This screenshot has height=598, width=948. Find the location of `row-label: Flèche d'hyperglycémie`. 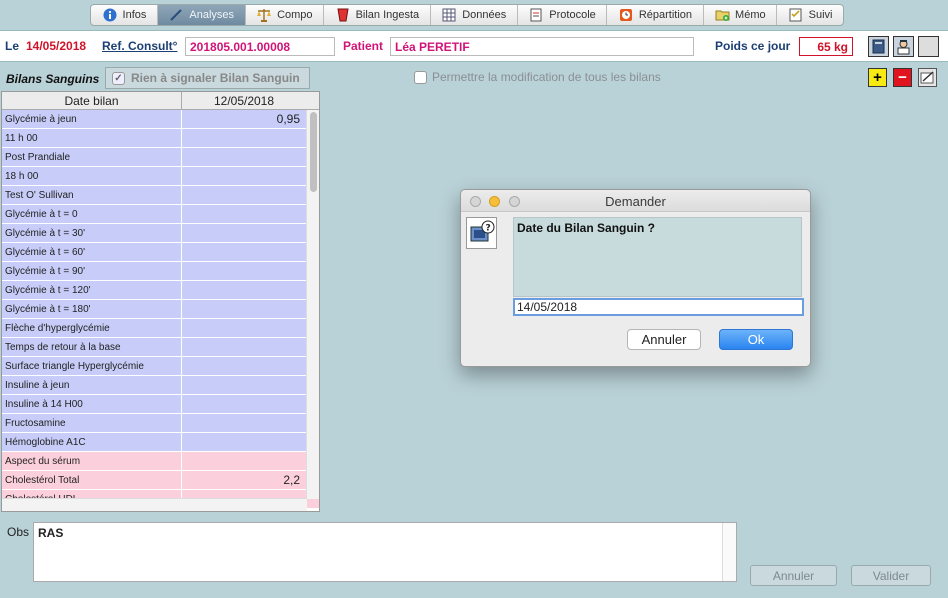

row-label: Flèche d'hyperglycémie is located at coordinates (92, 328).